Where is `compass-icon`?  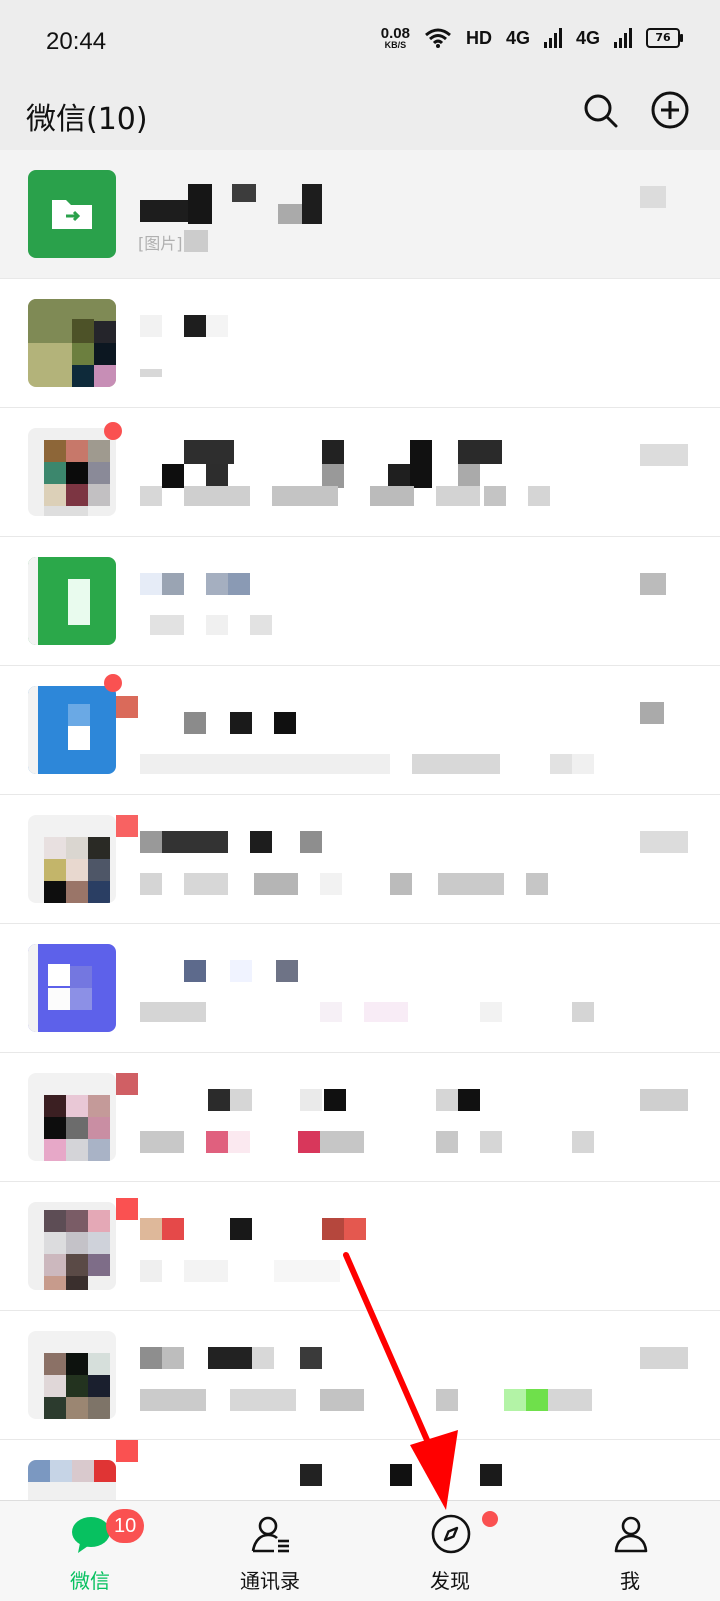
compass-icon is located at coordinates (451, 1534).